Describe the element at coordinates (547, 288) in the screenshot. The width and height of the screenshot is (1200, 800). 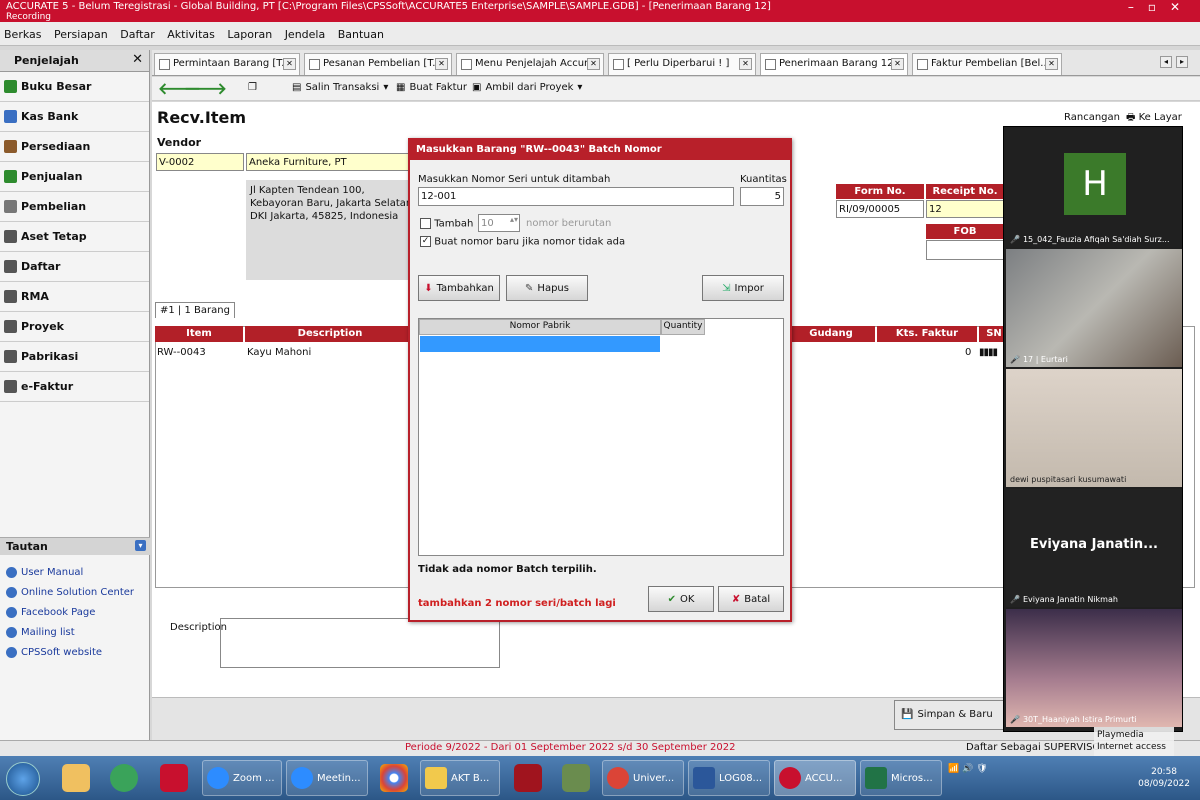
I see `hapus-button: ✎ Hapus` at that location.